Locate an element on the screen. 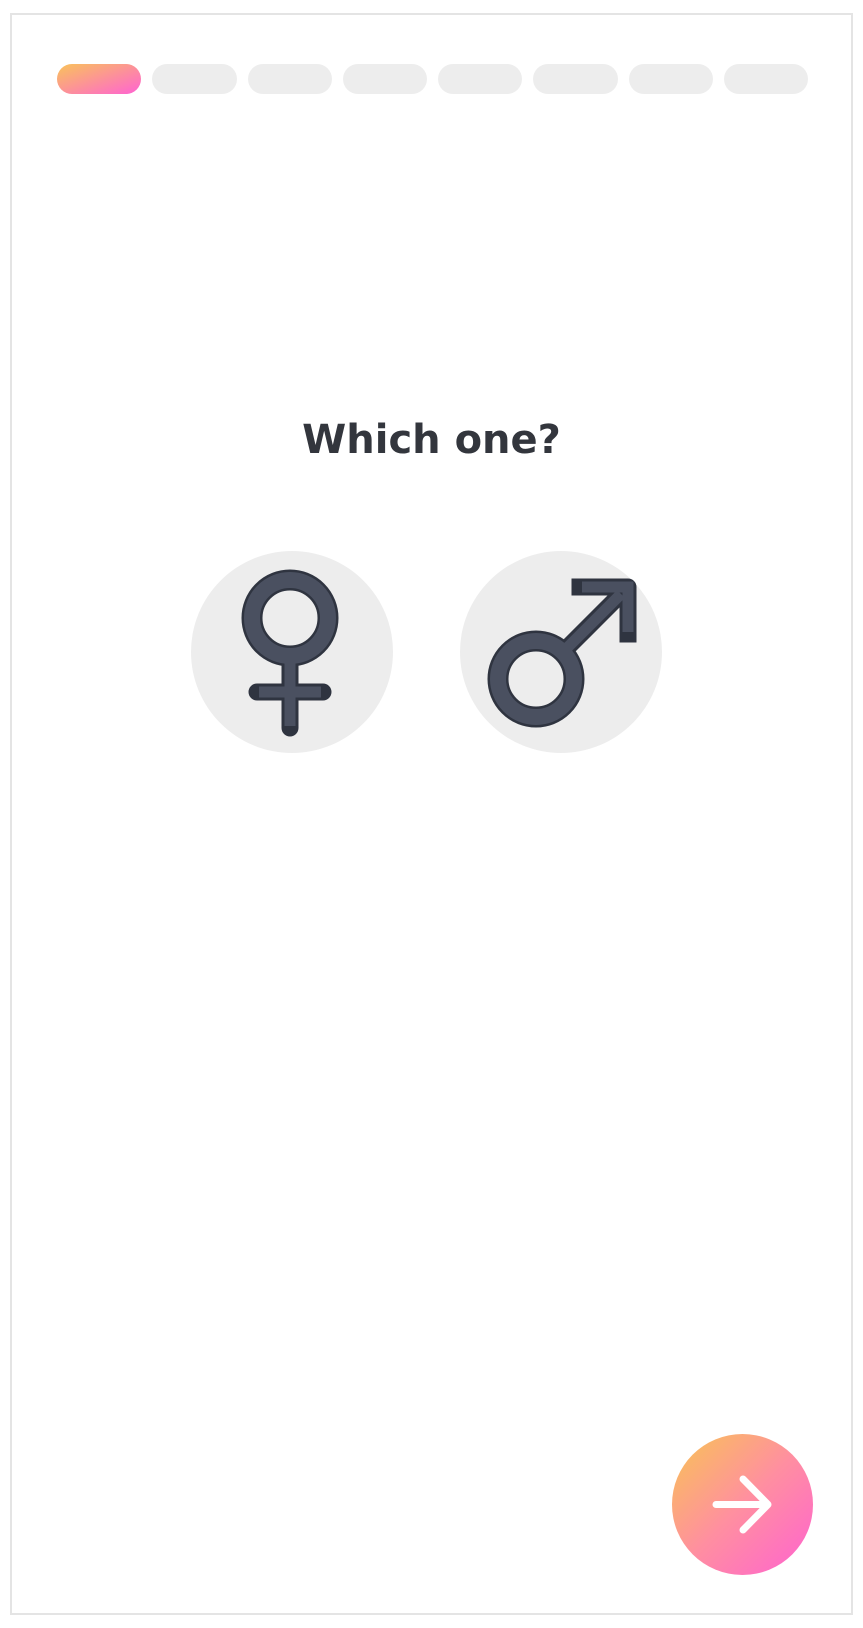 The width and height of the screenshot is (863, 1628). female-option-button is located at coordinates (292, 652).